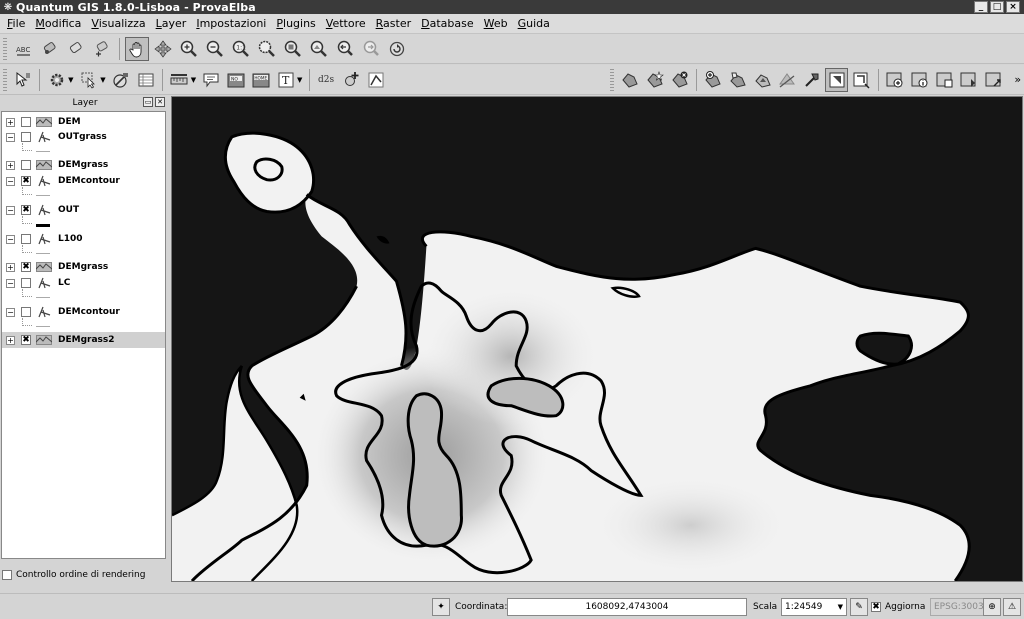 The height and width of the screenshot is (619, 1024). I want to click on zoom-in-icon, so click(189, 49).